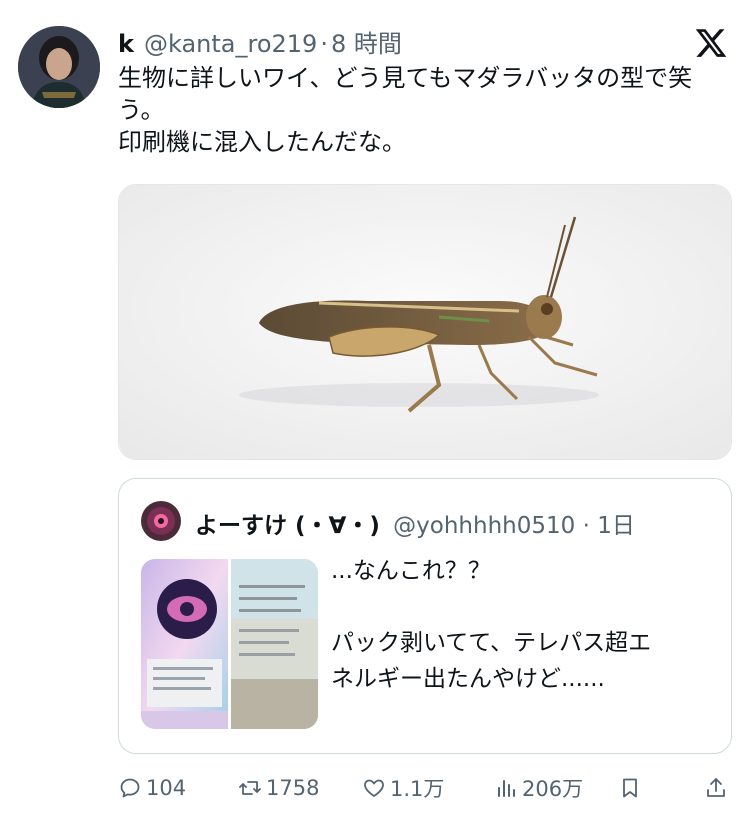 This screenshot has width=750, height=822. What do you see at coordinates (274, 644) in the screenshot?
I see `quoted-photo-card-closeup` at bounding box center [274, 644].